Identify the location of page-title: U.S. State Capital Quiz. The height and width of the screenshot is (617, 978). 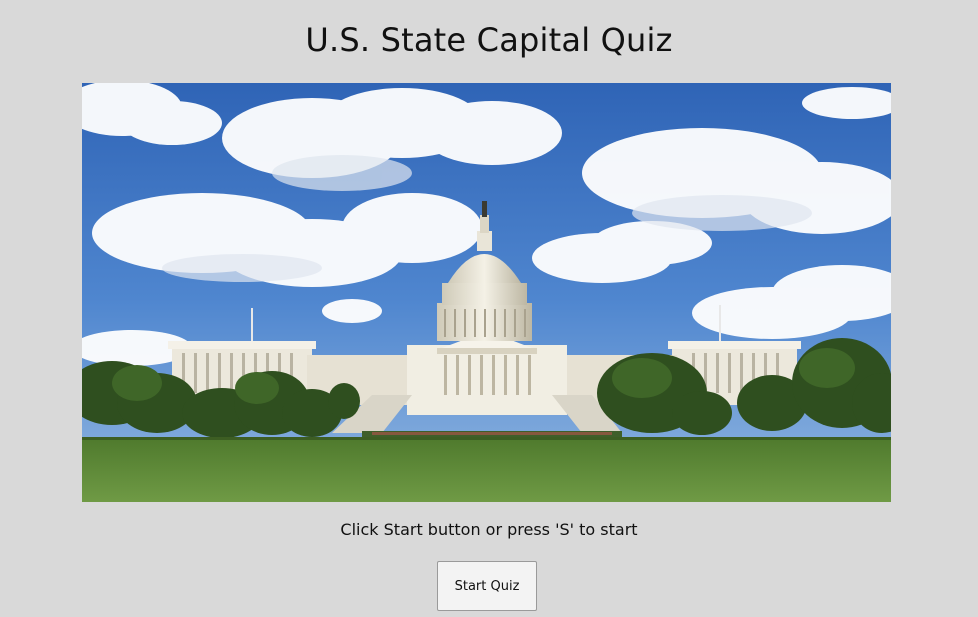
(489, 40).